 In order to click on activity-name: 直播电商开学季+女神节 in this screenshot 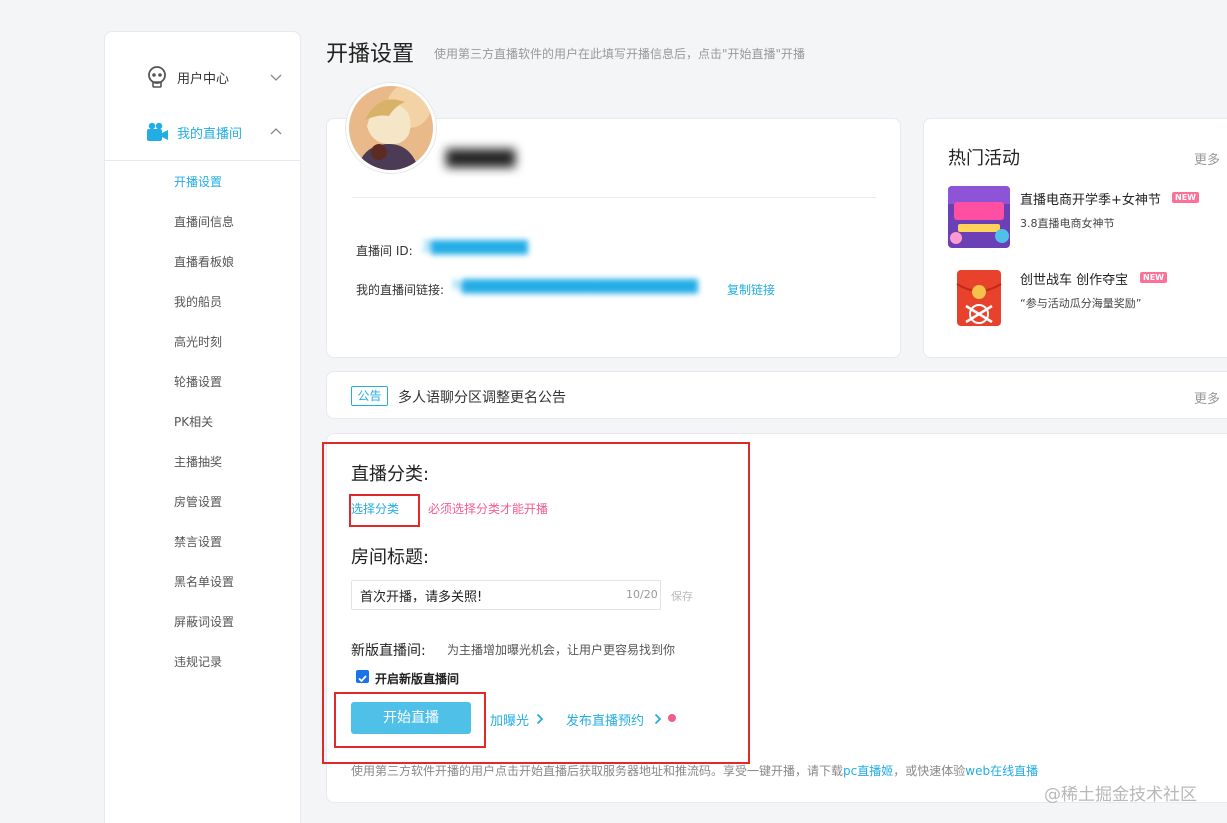, I will do `click(1090, 198)`.